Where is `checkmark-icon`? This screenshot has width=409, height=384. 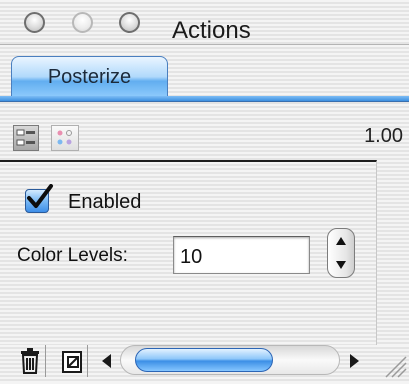
checkmark-icon is located at coordinates (40, 196).